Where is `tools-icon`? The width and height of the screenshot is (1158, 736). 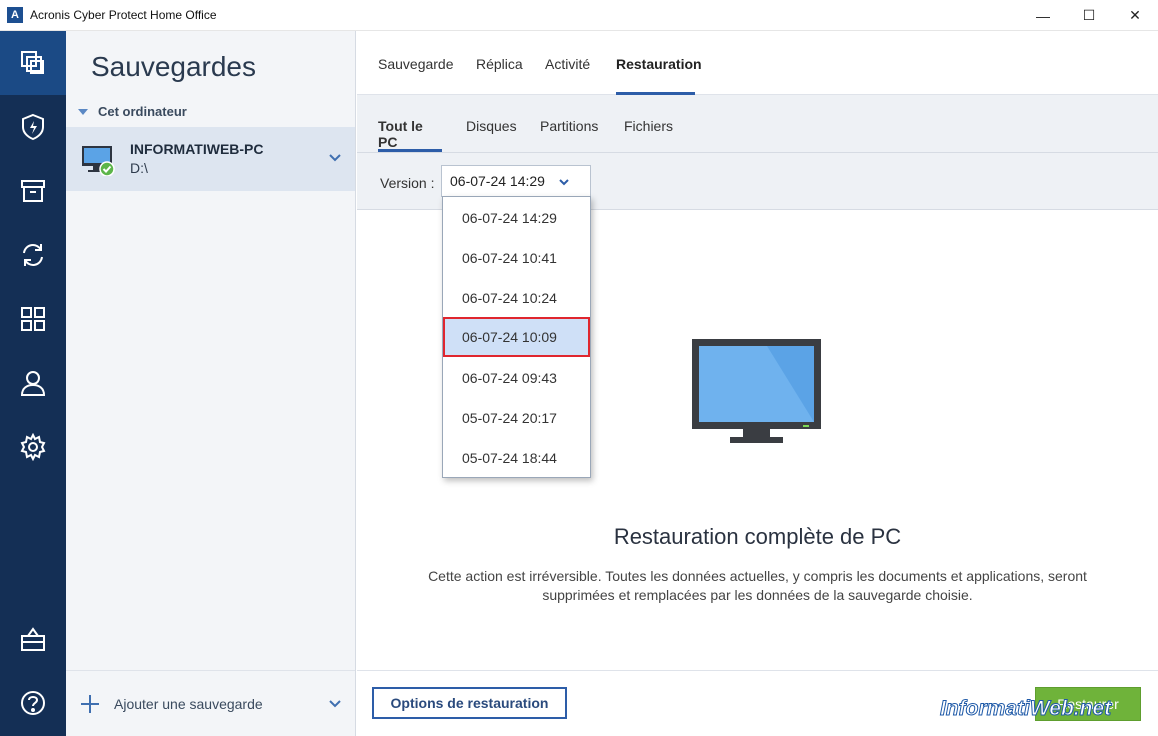 tools-icon is located at coordinates (33, 319).